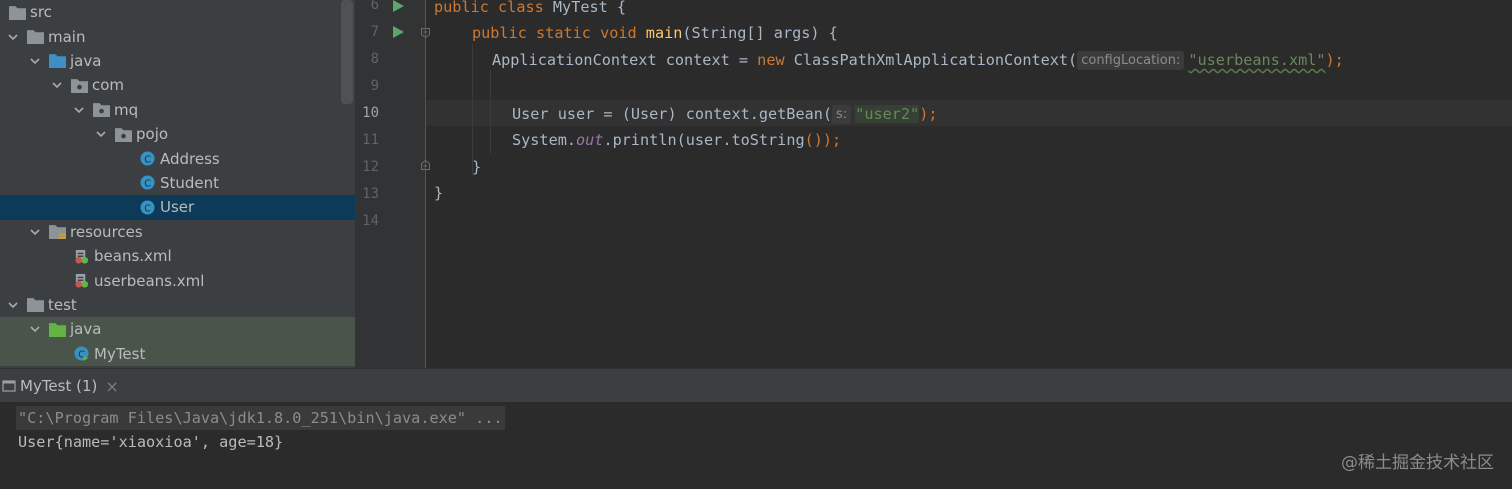  What do you see at coordinates (190, 182) in the screenshot?
I see `tree-item-label: Student` at bounding box center [190, 182].